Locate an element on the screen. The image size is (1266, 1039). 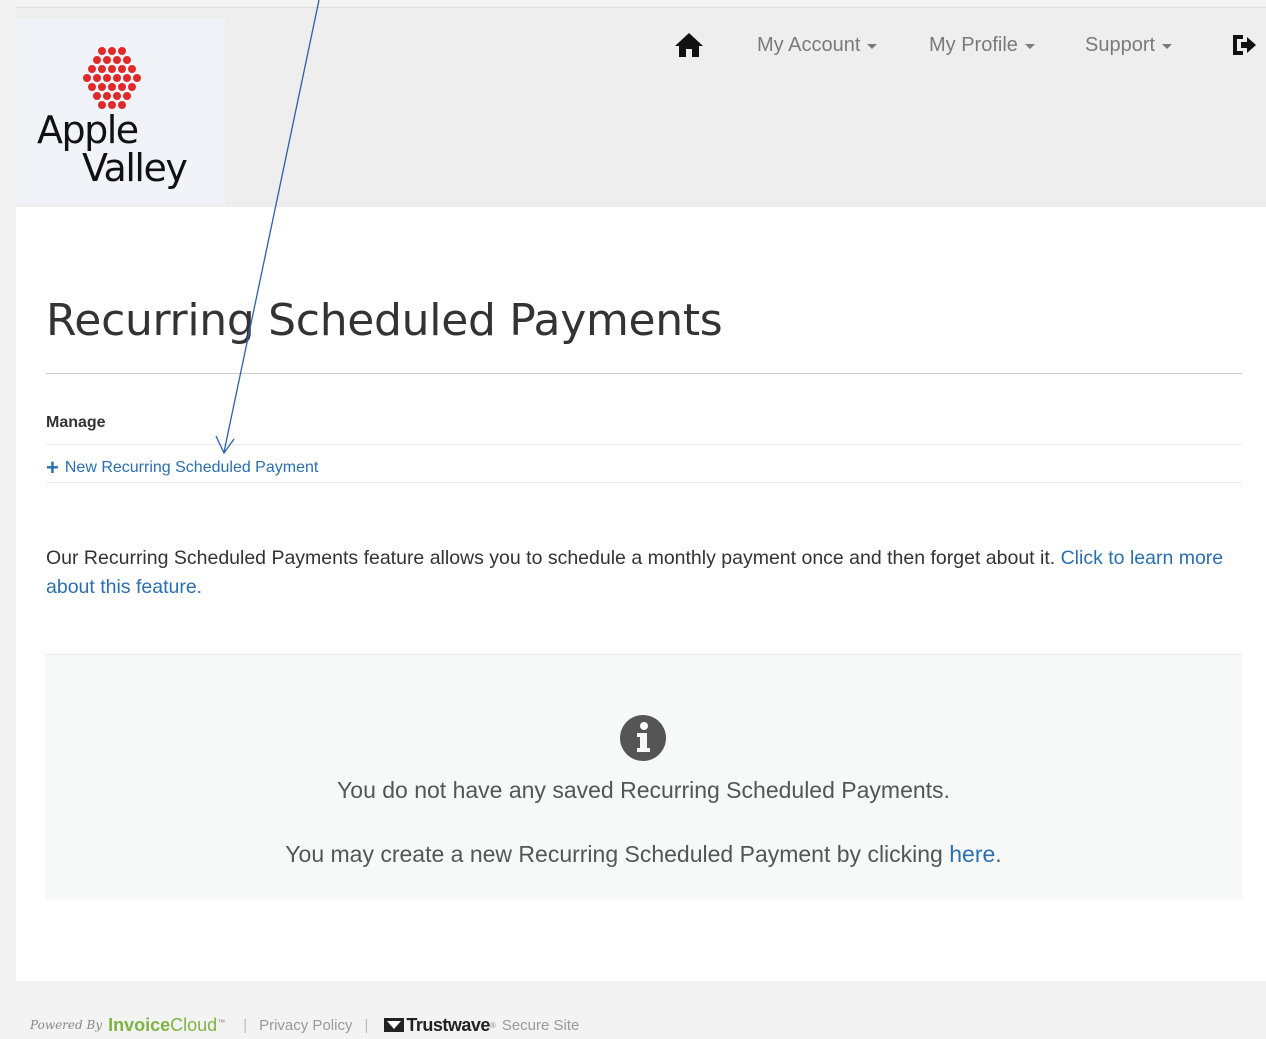
apple-valley-logo: Apple Valley is located at coordinates (120, 111).